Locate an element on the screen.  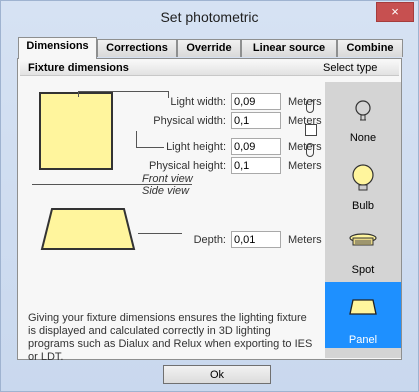
window-title: Set photometric is located at coordinates (209, 17).